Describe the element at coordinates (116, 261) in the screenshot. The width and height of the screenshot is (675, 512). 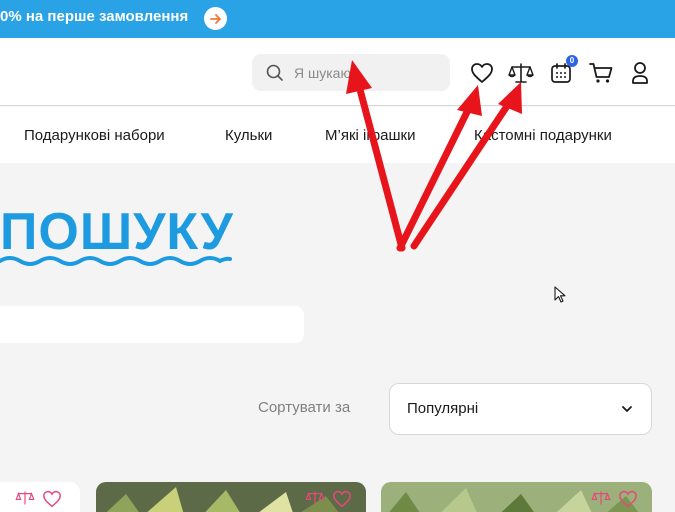
I see `title-wave-decoration` at that location.